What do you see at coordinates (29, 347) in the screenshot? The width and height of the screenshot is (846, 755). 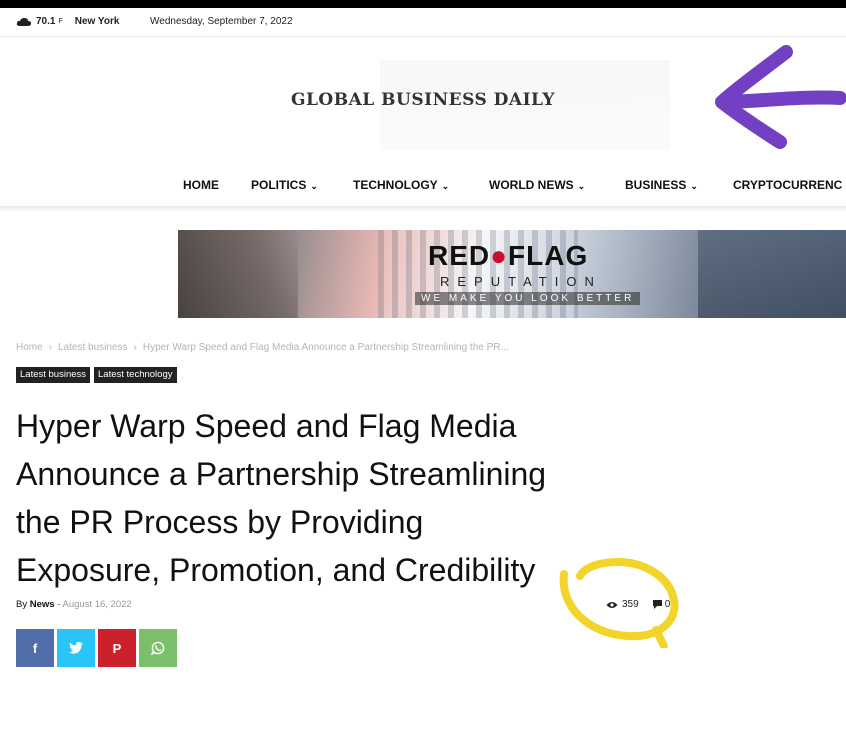 I see `breadcrumb-home: Home` at bounding box center [29, 347].